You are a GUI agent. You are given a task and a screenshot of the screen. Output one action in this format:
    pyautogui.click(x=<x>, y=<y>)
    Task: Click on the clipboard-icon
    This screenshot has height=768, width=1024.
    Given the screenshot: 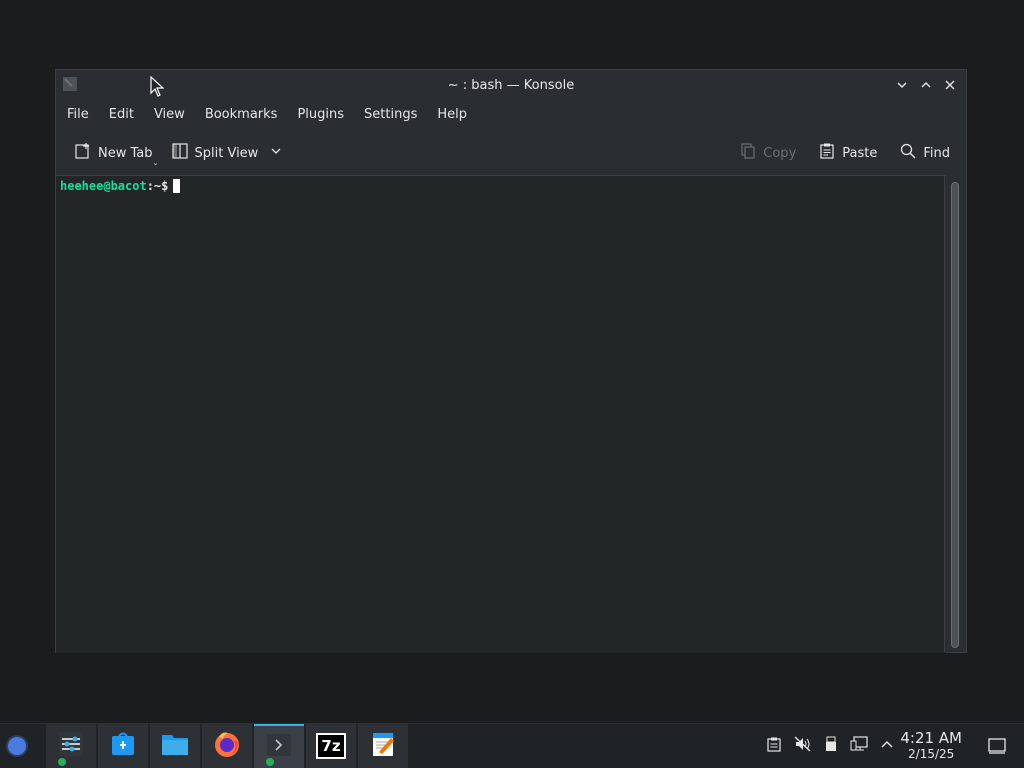 What is the action you would take?
    pyautogui.click(x=774, y=746)
    